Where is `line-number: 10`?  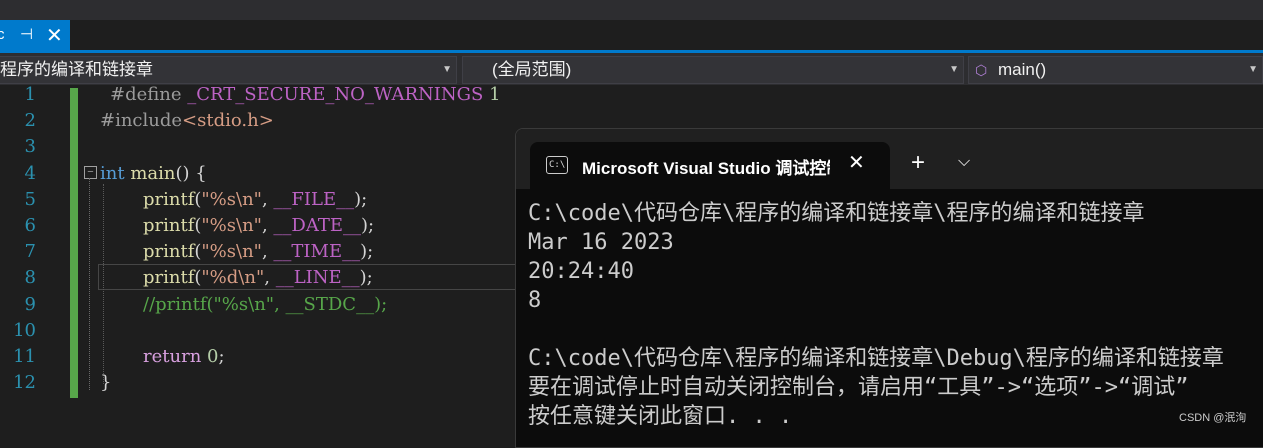
line-number: 10 is located at coordinates (24, 330).